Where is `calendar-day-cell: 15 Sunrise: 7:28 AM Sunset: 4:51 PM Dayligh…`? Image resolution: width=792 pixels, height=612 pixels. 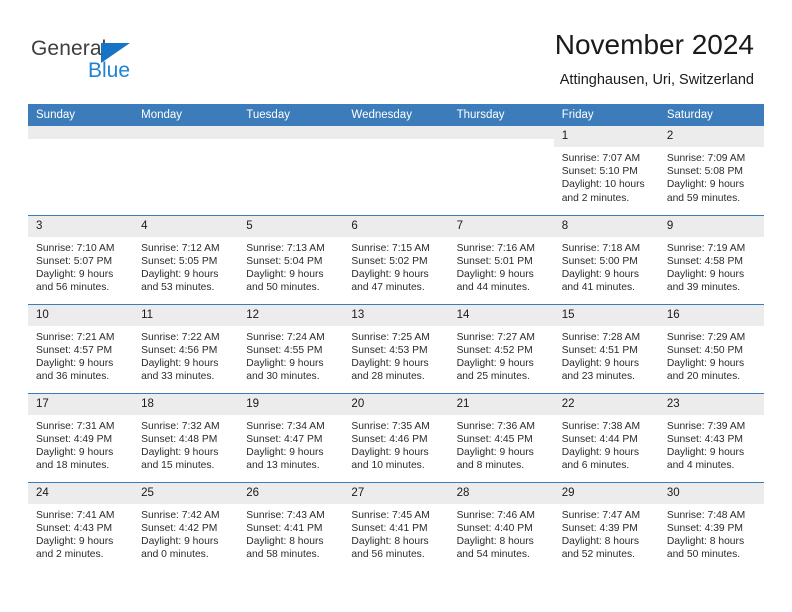 calendar-day-cell: 15 Sunrise: 7:28 AM Sunset: 4:51 PM Dayligh… is located at coordinates (606, 348).